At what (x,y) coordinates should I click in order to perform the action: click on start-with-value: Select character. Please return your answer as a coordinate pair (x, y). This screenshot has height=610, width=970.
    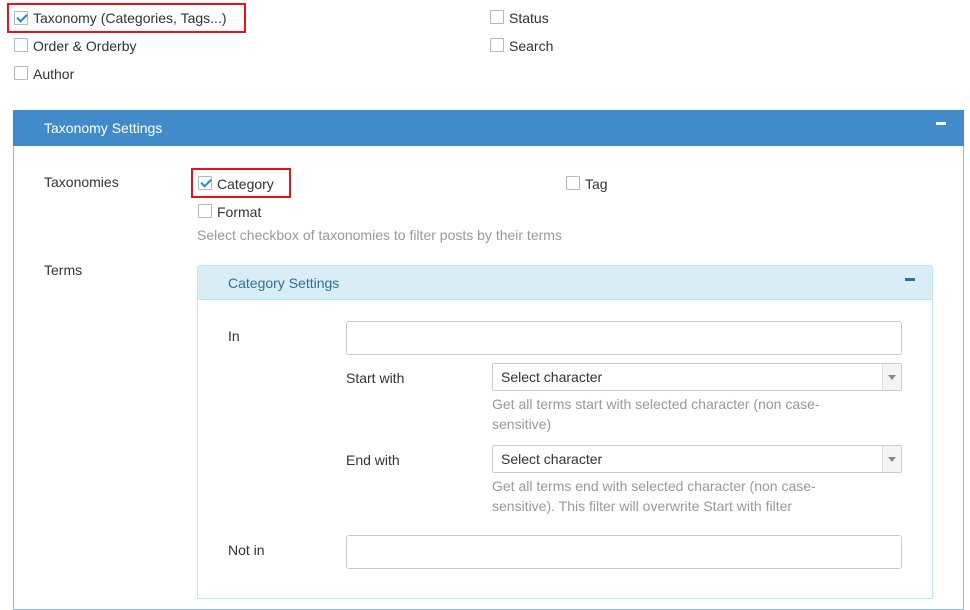
    Looking at the image, I should click on (552, 377).